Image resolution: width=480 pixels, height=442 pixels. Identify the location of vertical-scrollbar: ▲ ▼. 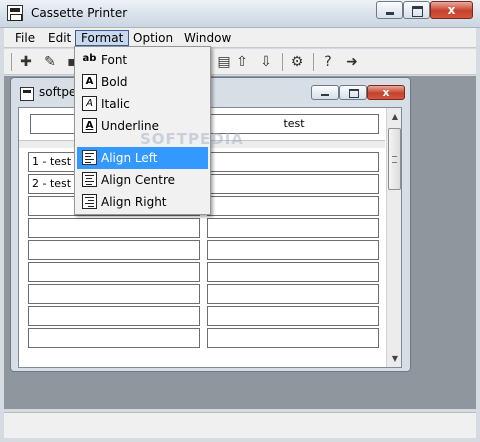
(393, 237).